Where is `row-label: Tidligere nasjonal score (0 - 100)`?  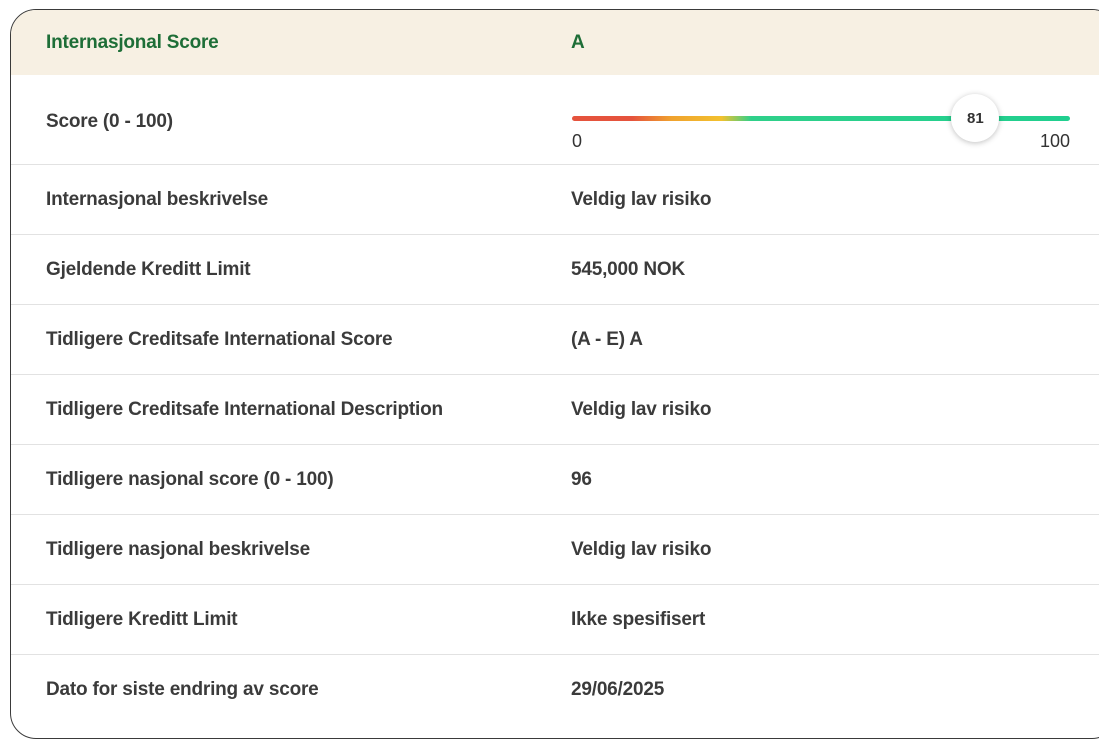
row-label: Tidligere nasjonal score (0 - 100) is located at coordinates (190, 479).